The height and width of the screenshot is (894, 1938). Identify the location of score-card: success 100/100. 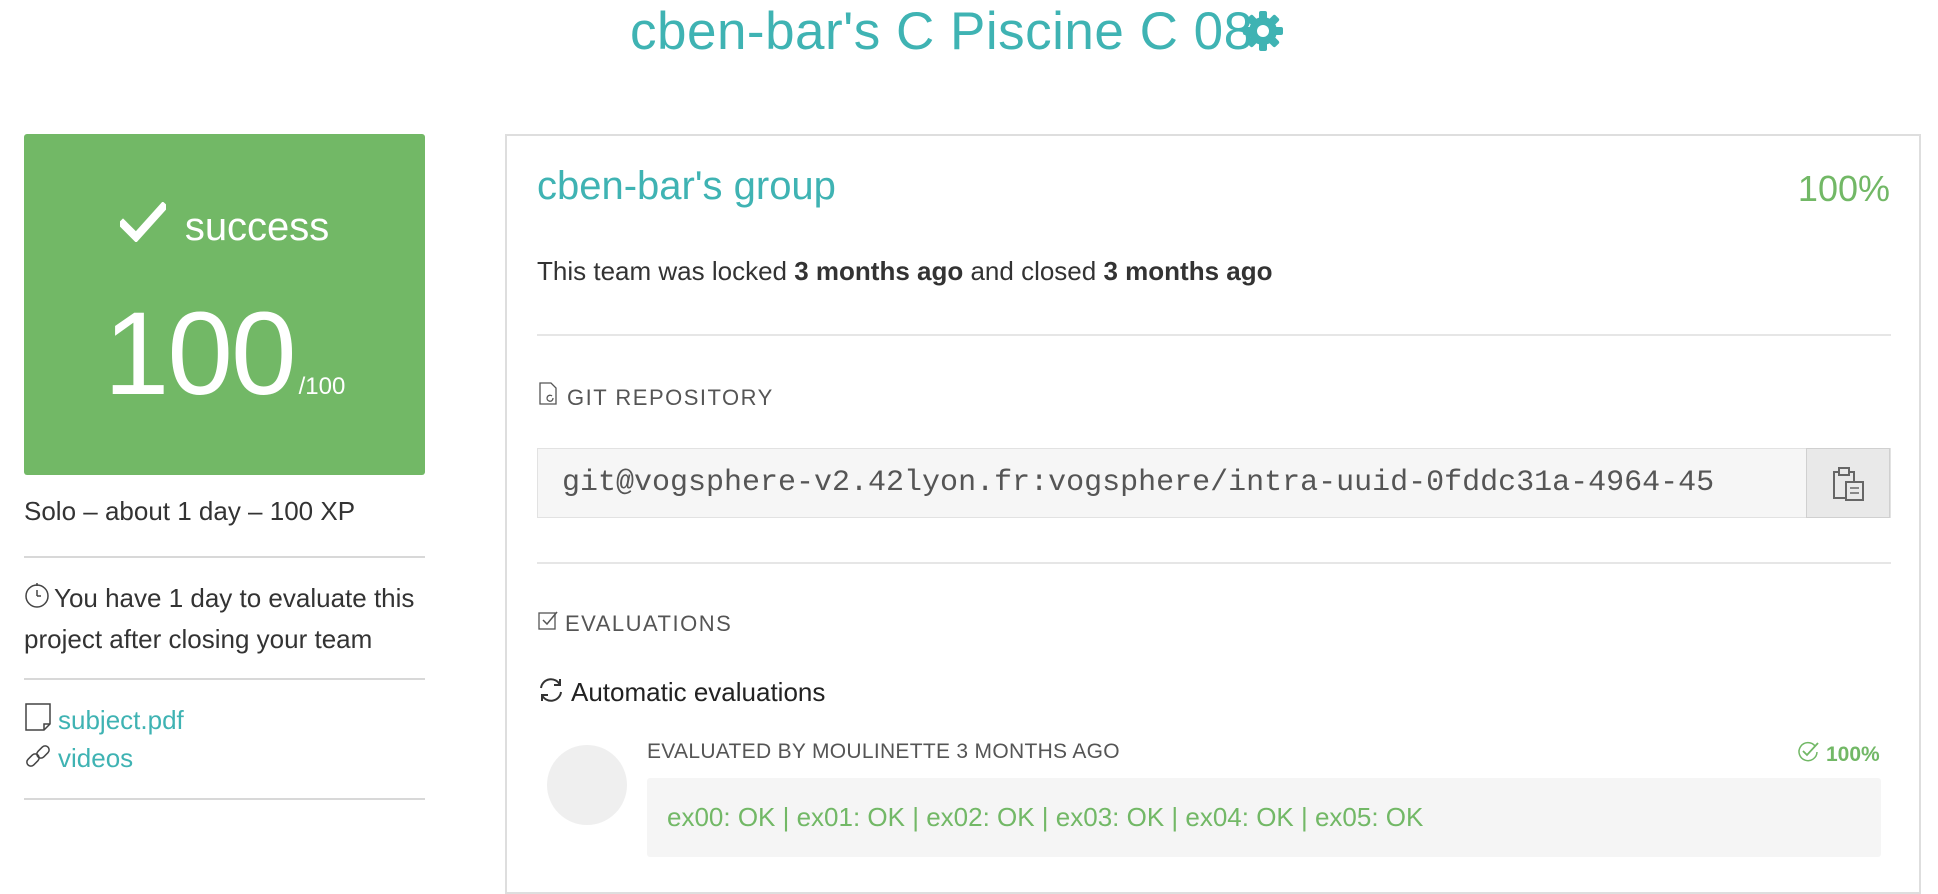
(224, 304).